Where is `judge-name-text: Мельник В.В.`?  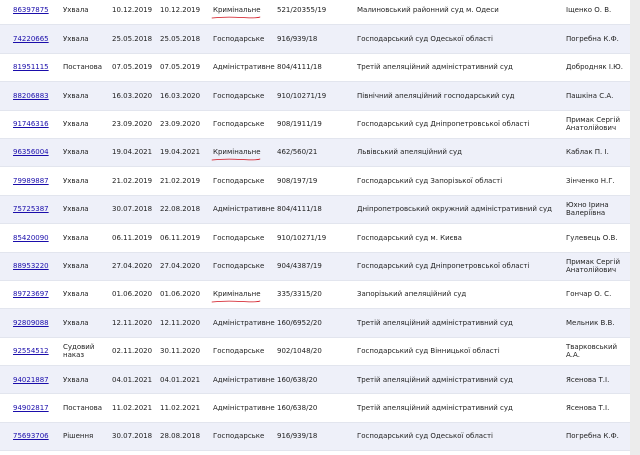
judge-name-text: Мельник В.В. is located at coordinates (590, 322).